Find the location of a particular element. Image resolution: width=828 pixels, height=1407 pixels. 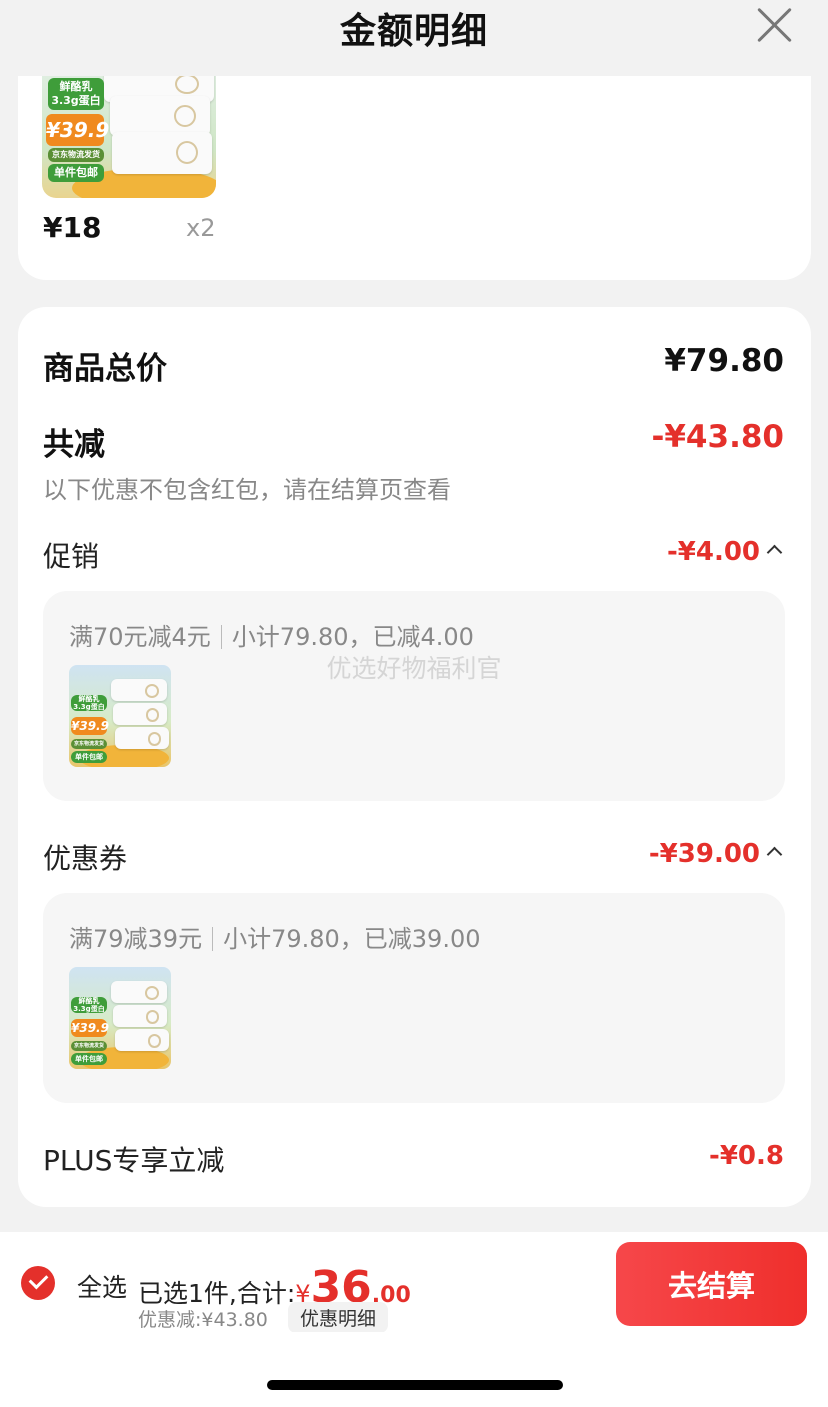

header: 金额明细 is located at coordinates (414, 38).